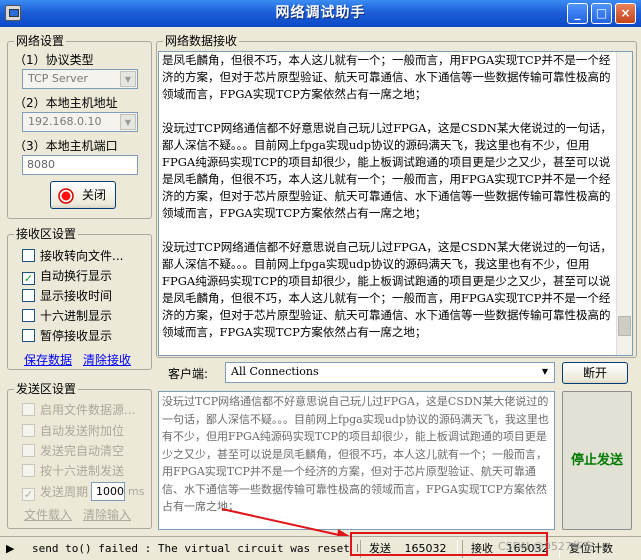 The width and height of the screenshot is (641, 560). Describe the element at coordinates (624, 326) in the screenshot. I see `scroll-thumb` at that location.